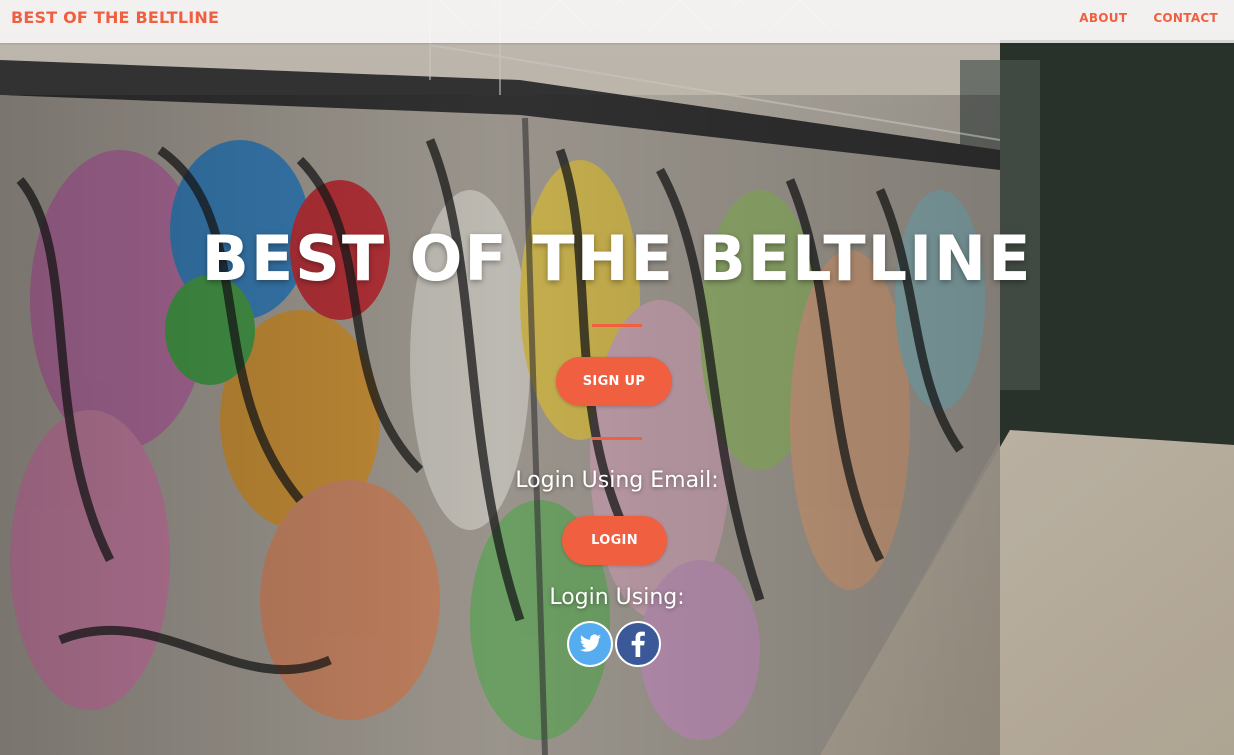 The height and width of the screenshot is (755, 1234). I want to click on email-login-prompt: Login Using Email:, so click(617, 480).